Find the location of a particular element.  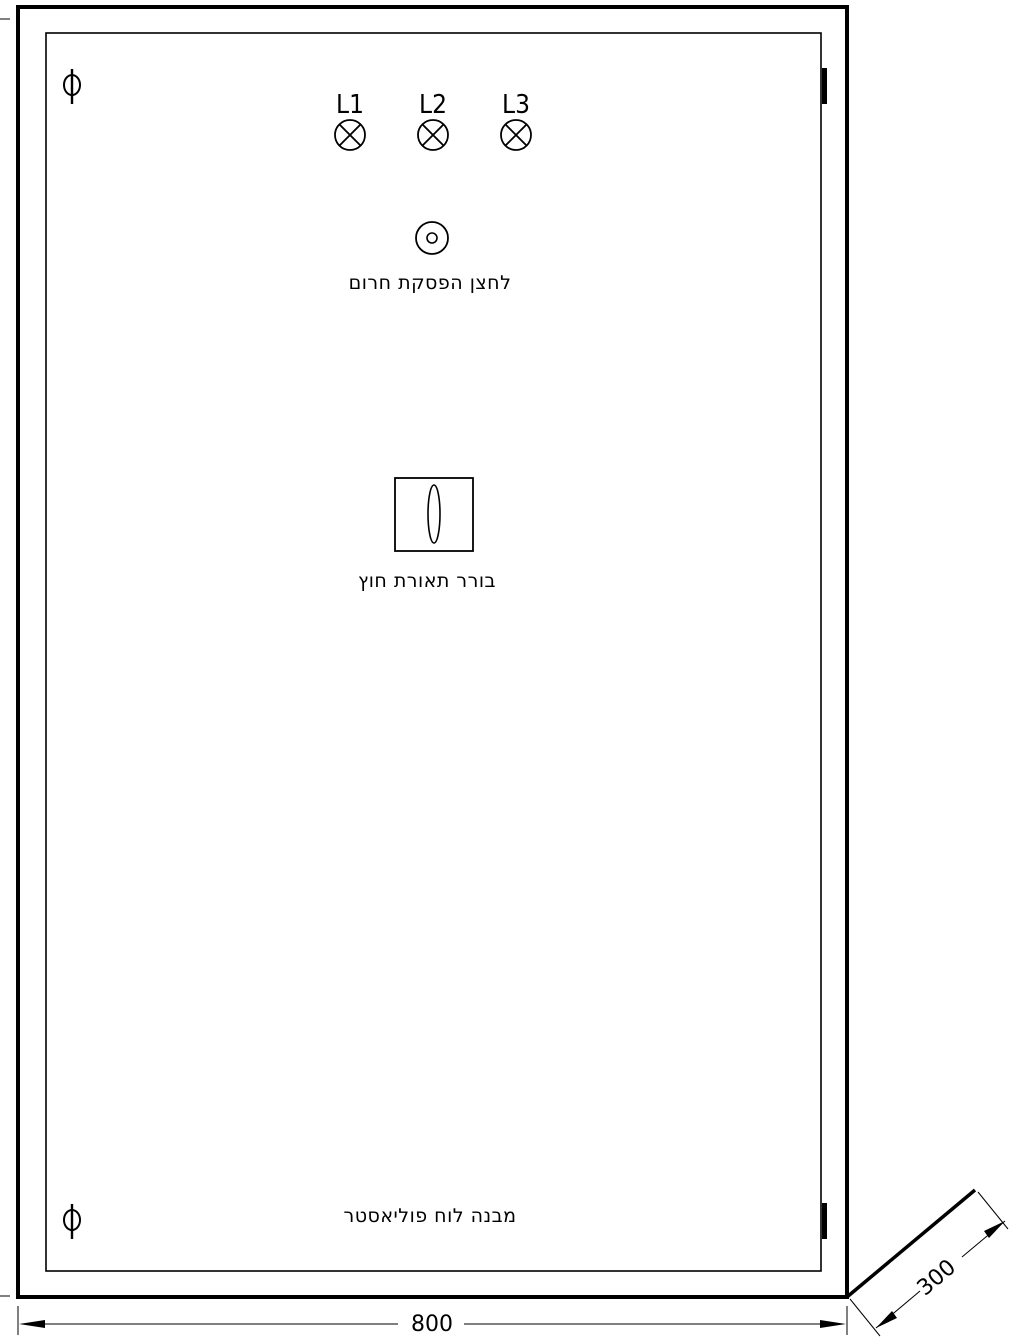

lamp-label-l2: L2 is located at coordinates (433, 105).